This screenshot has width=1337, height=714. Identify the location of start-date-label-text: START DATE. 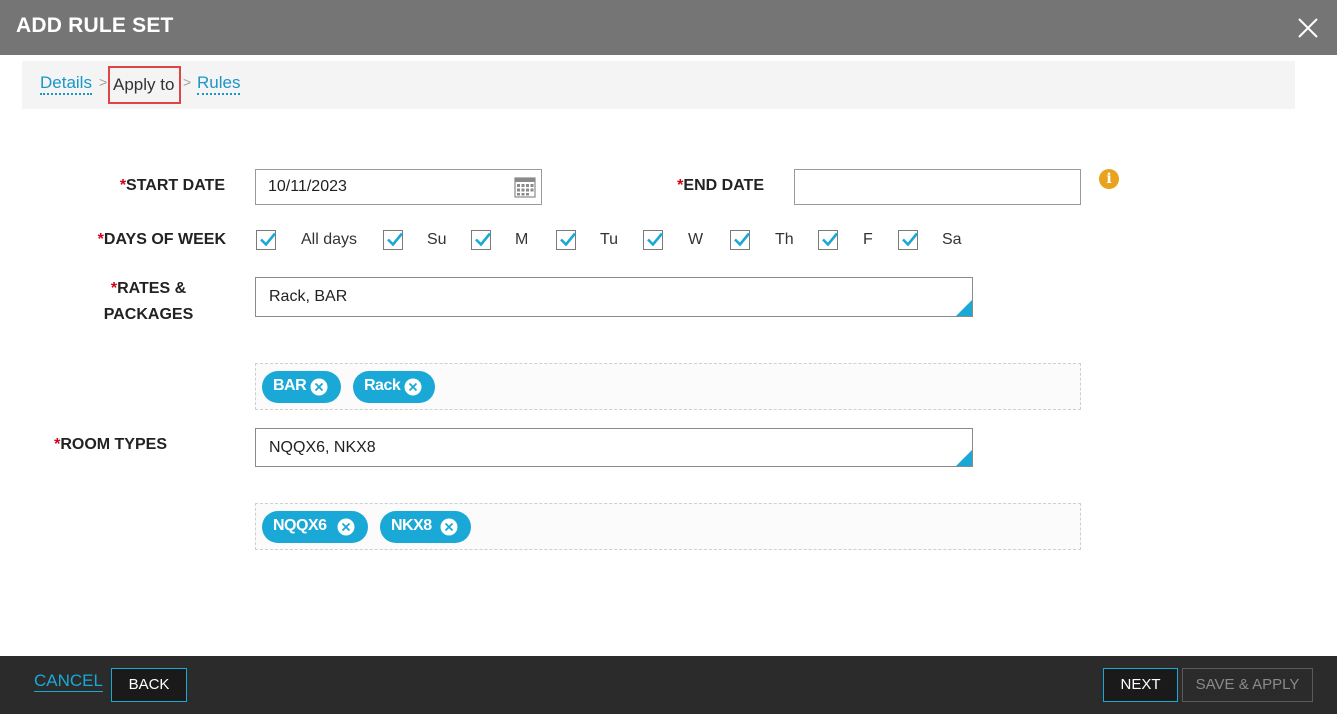
(175, 185).